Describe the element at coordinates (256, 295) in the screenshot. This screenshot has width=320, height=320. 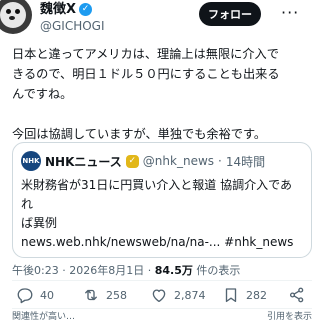
I see `bookmark-count: 282` at that location.